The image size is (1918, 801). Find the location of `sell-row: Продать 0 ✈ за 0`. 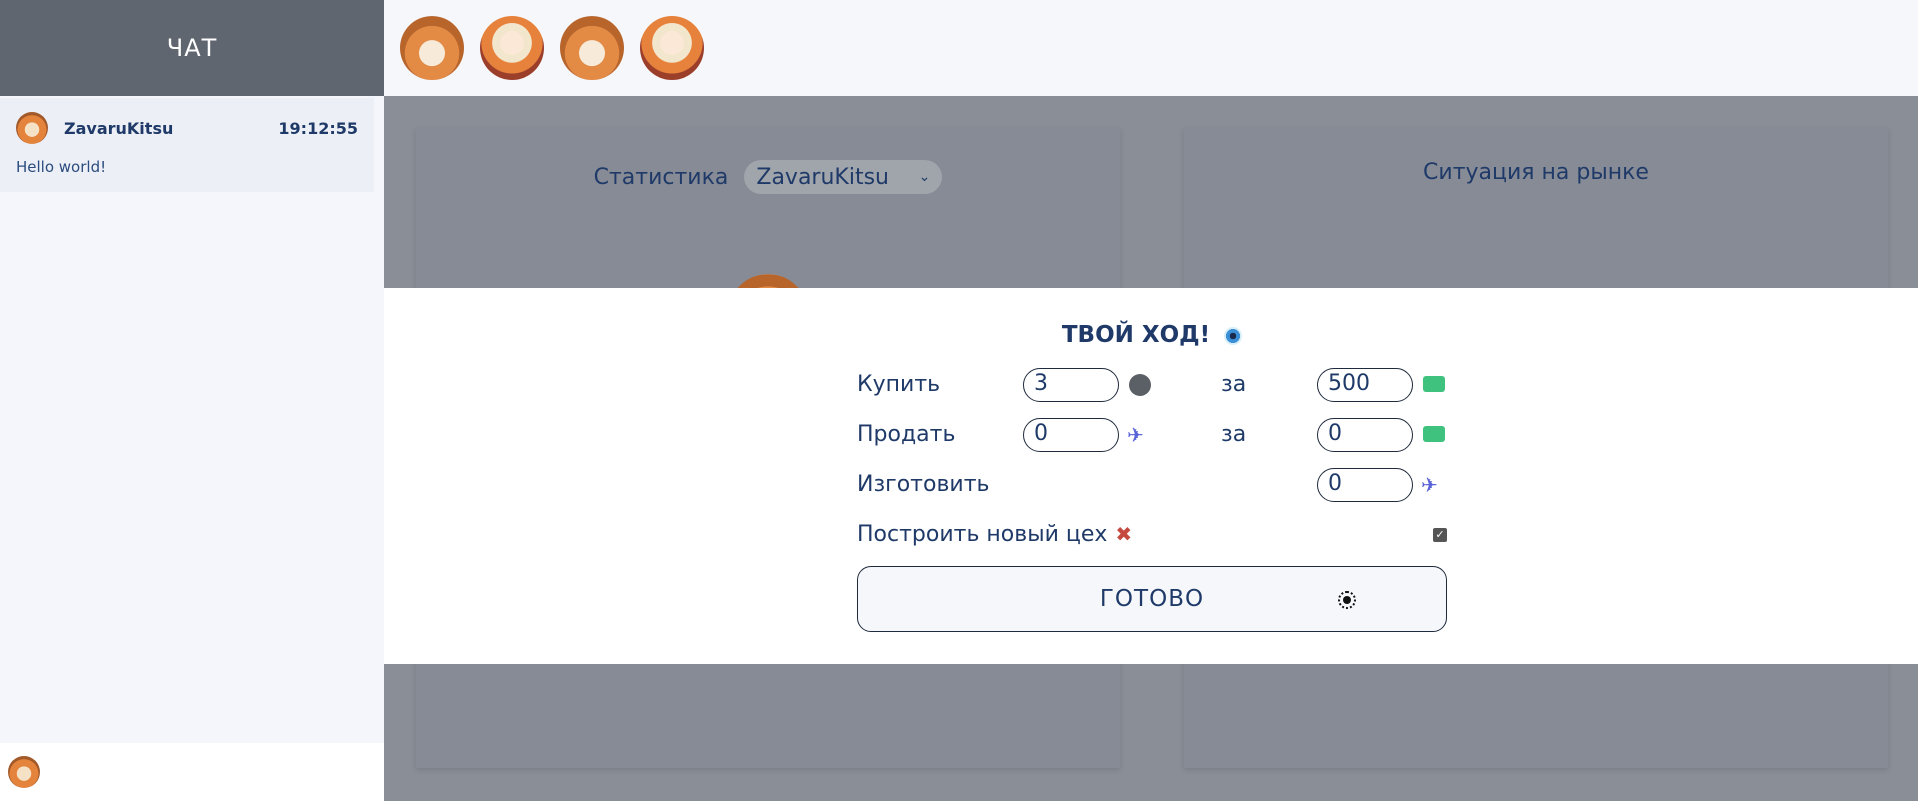

sell-row: Продать 0 ✈ за 0 is located at coordinates (1152, 436).